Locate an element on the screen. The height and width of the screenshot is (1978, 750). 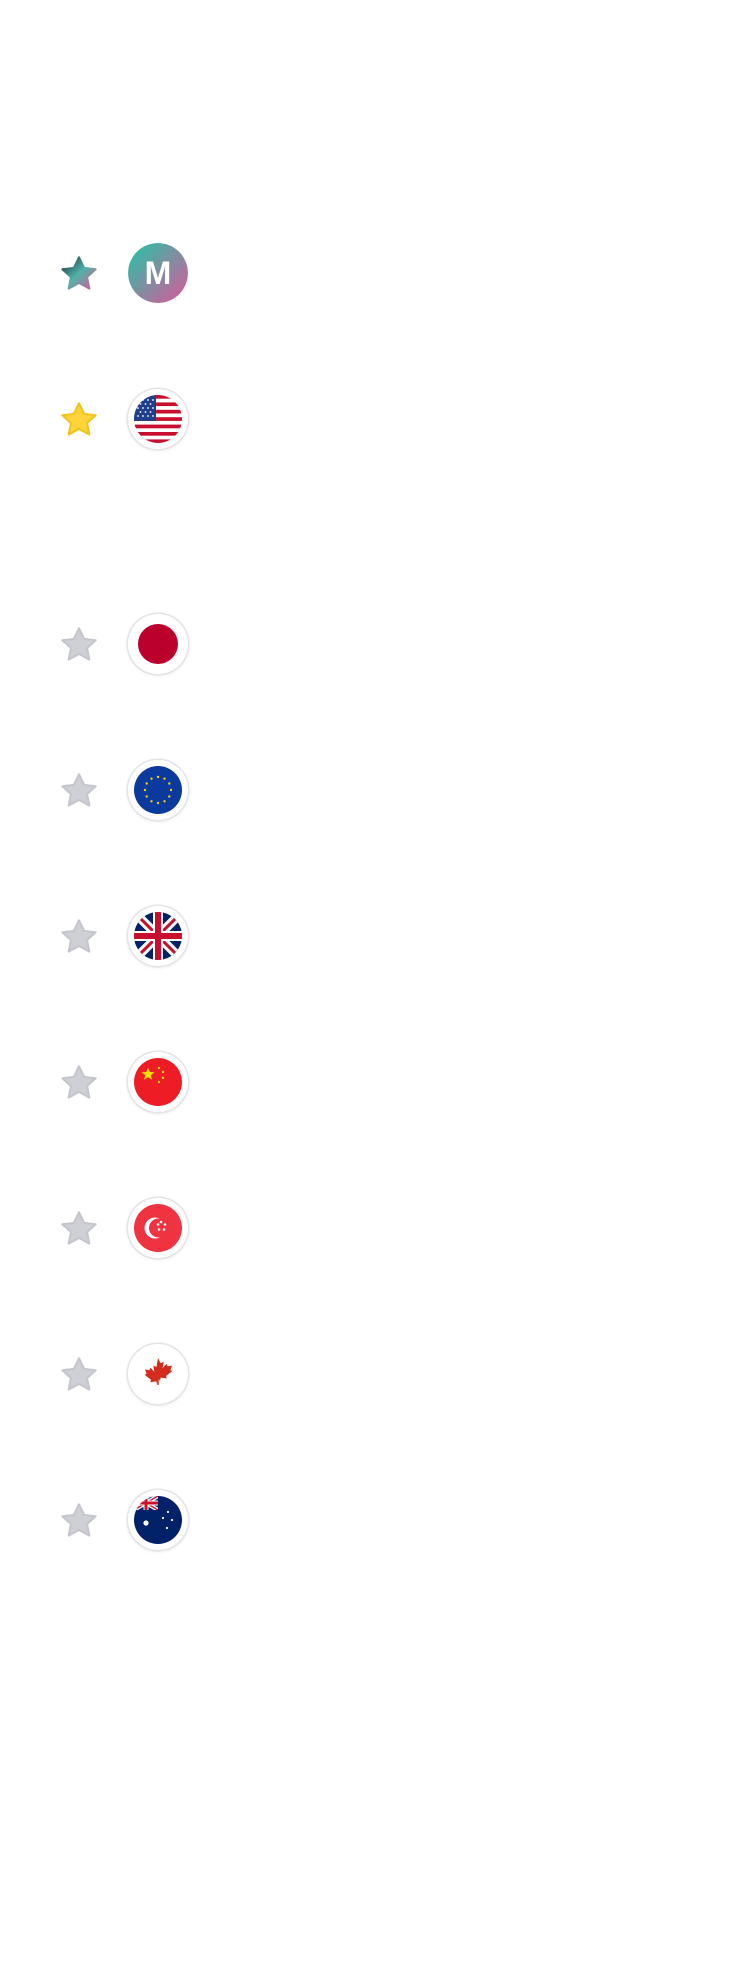
japan-flag-icon is located at coordinates (158, 644).